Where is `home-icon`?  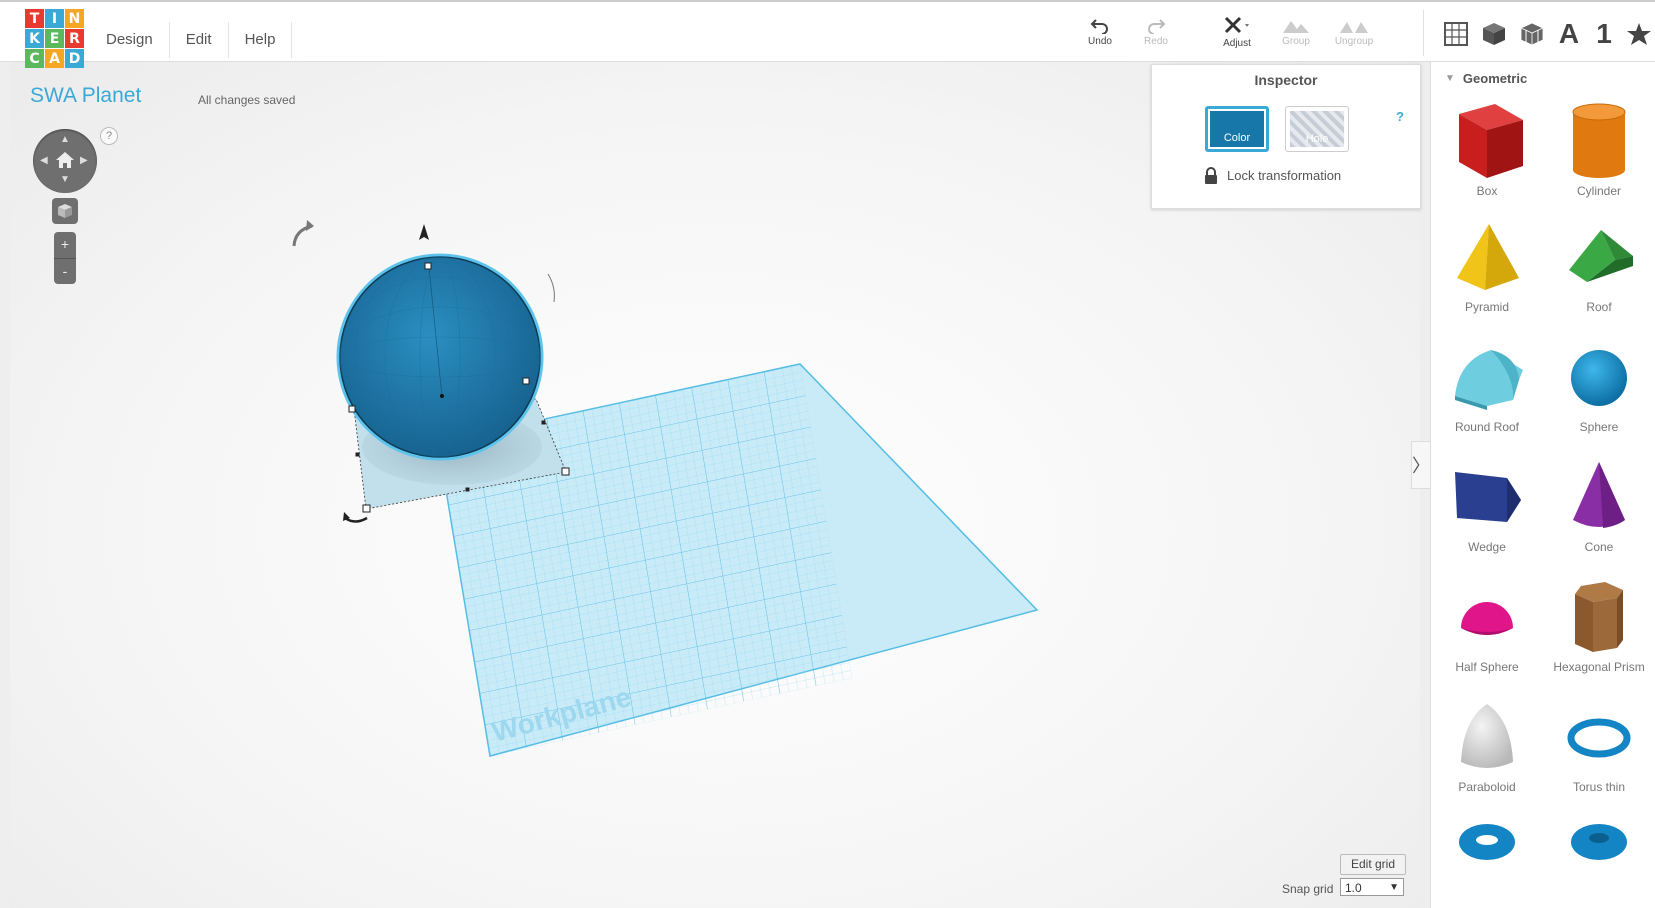 home-icon is located at coordinates (65, 160).